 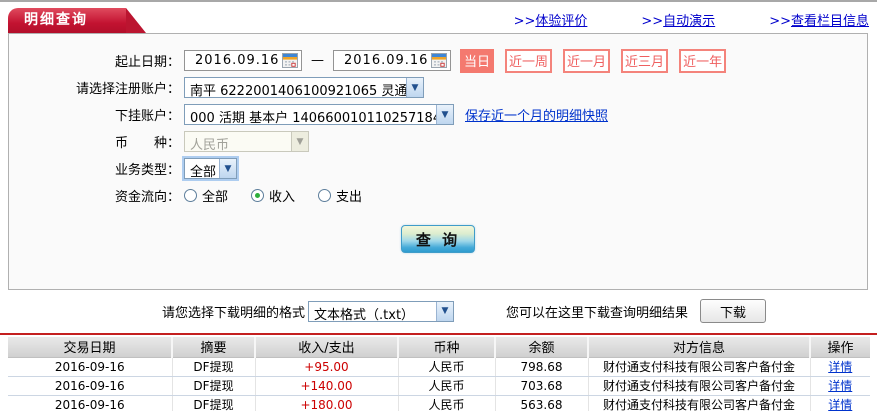 I want to click on top-link: >>查看栏目信息, so click(x=819, y=19).